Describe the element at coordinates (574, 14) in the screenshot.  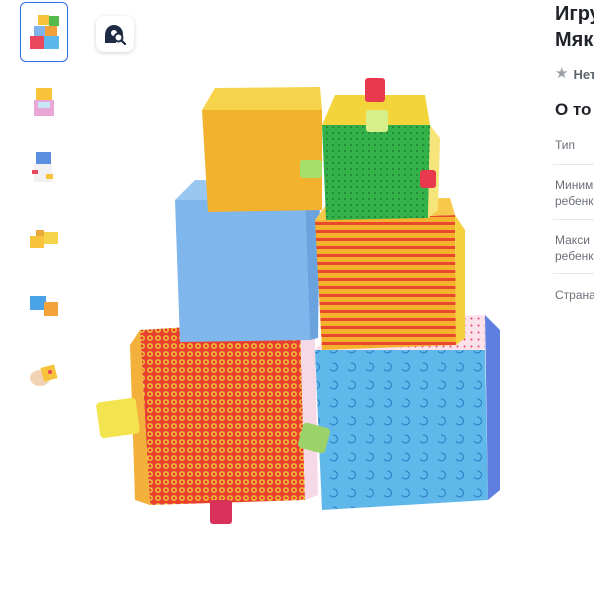
I see `product-title-line-1: Игру` at that location.